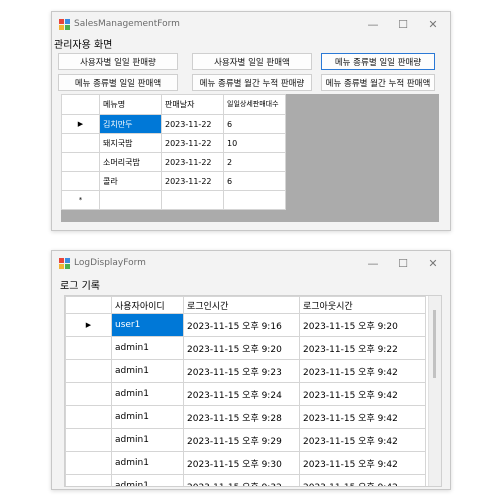 The image size is (500, 500). What do you see at coordinates (147, 305) in the screenshot?
I see `column-header-user-id: 사용자아이디` at bounding box center [147, 305].